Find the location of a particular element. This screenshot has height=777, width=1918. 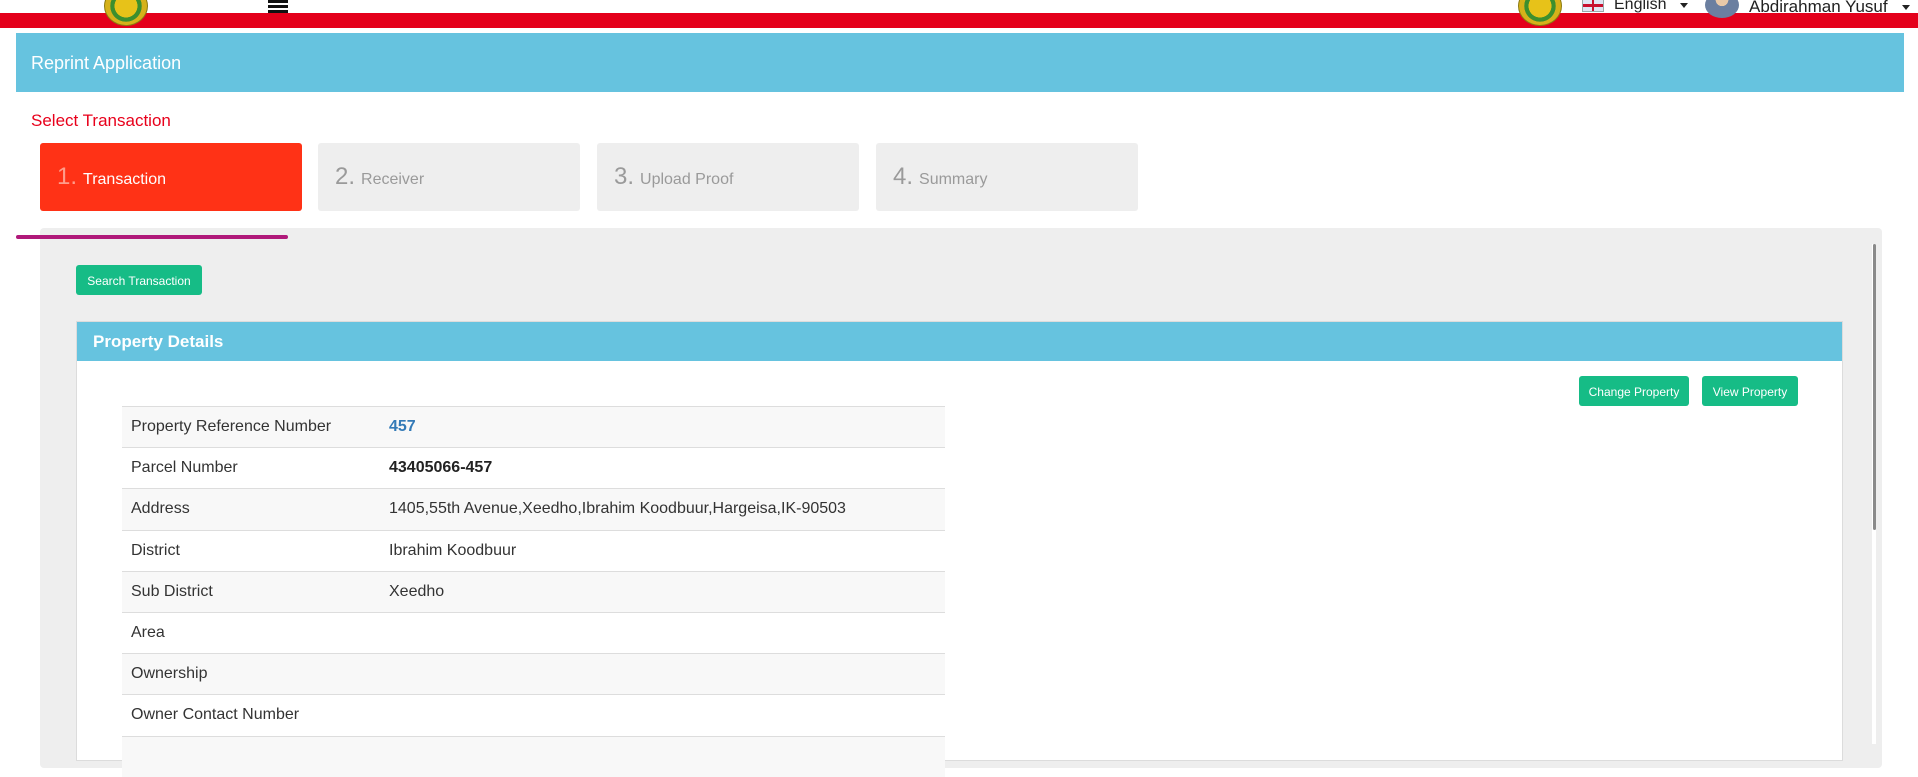

step-label: Upload Proof is located at coordinates (687, 179).